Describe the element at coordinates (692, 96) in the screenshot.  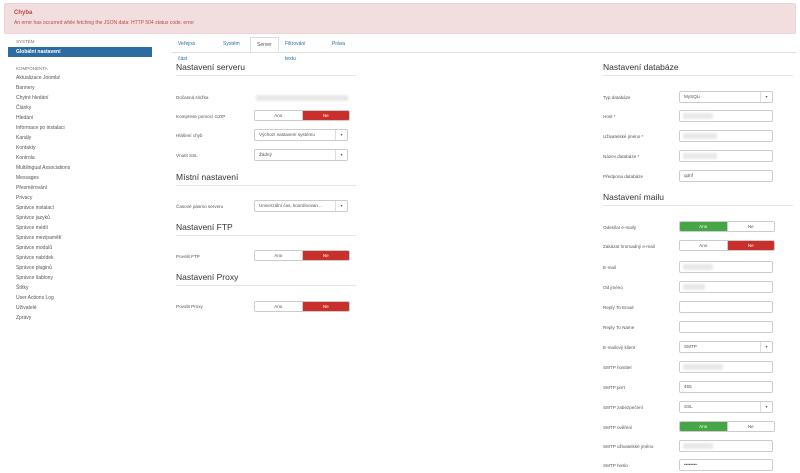
I see `db-type-value: MySQLi` at that location.